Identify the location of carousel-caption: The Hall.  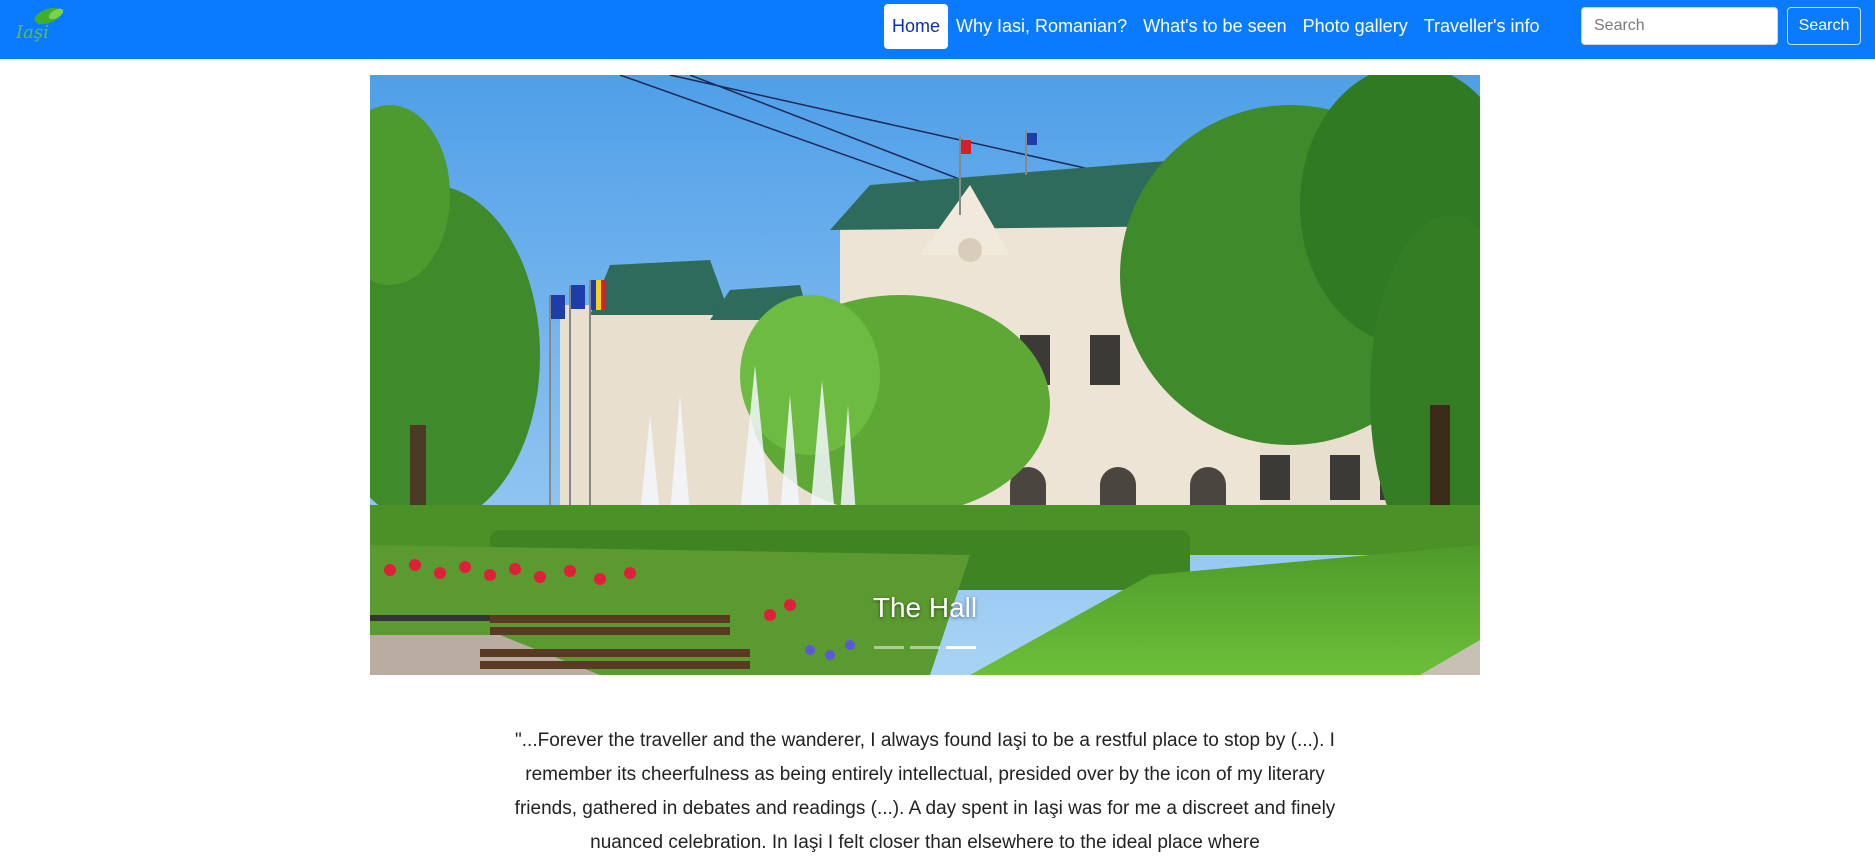
(925, 607).